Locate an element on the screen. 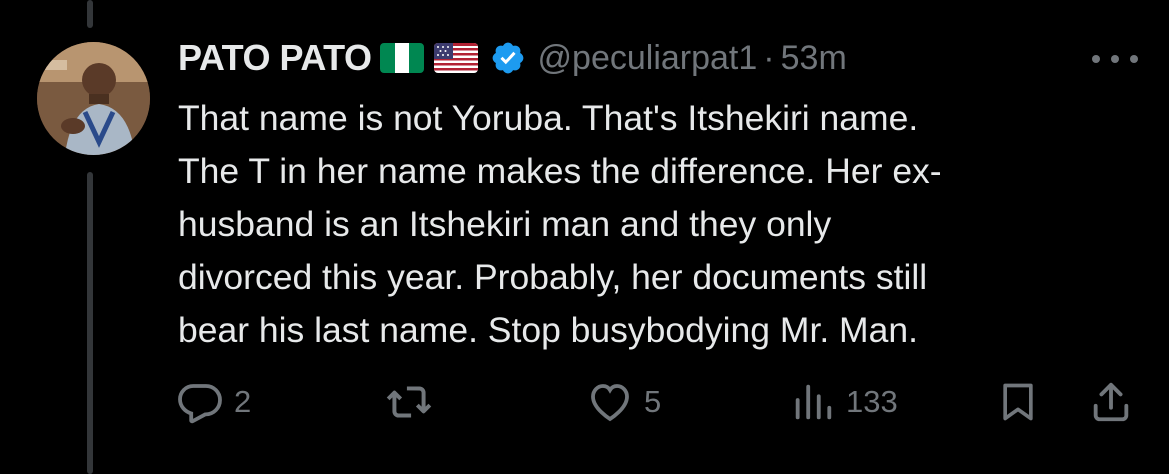  repost-button is located at coordinates (414, 402).